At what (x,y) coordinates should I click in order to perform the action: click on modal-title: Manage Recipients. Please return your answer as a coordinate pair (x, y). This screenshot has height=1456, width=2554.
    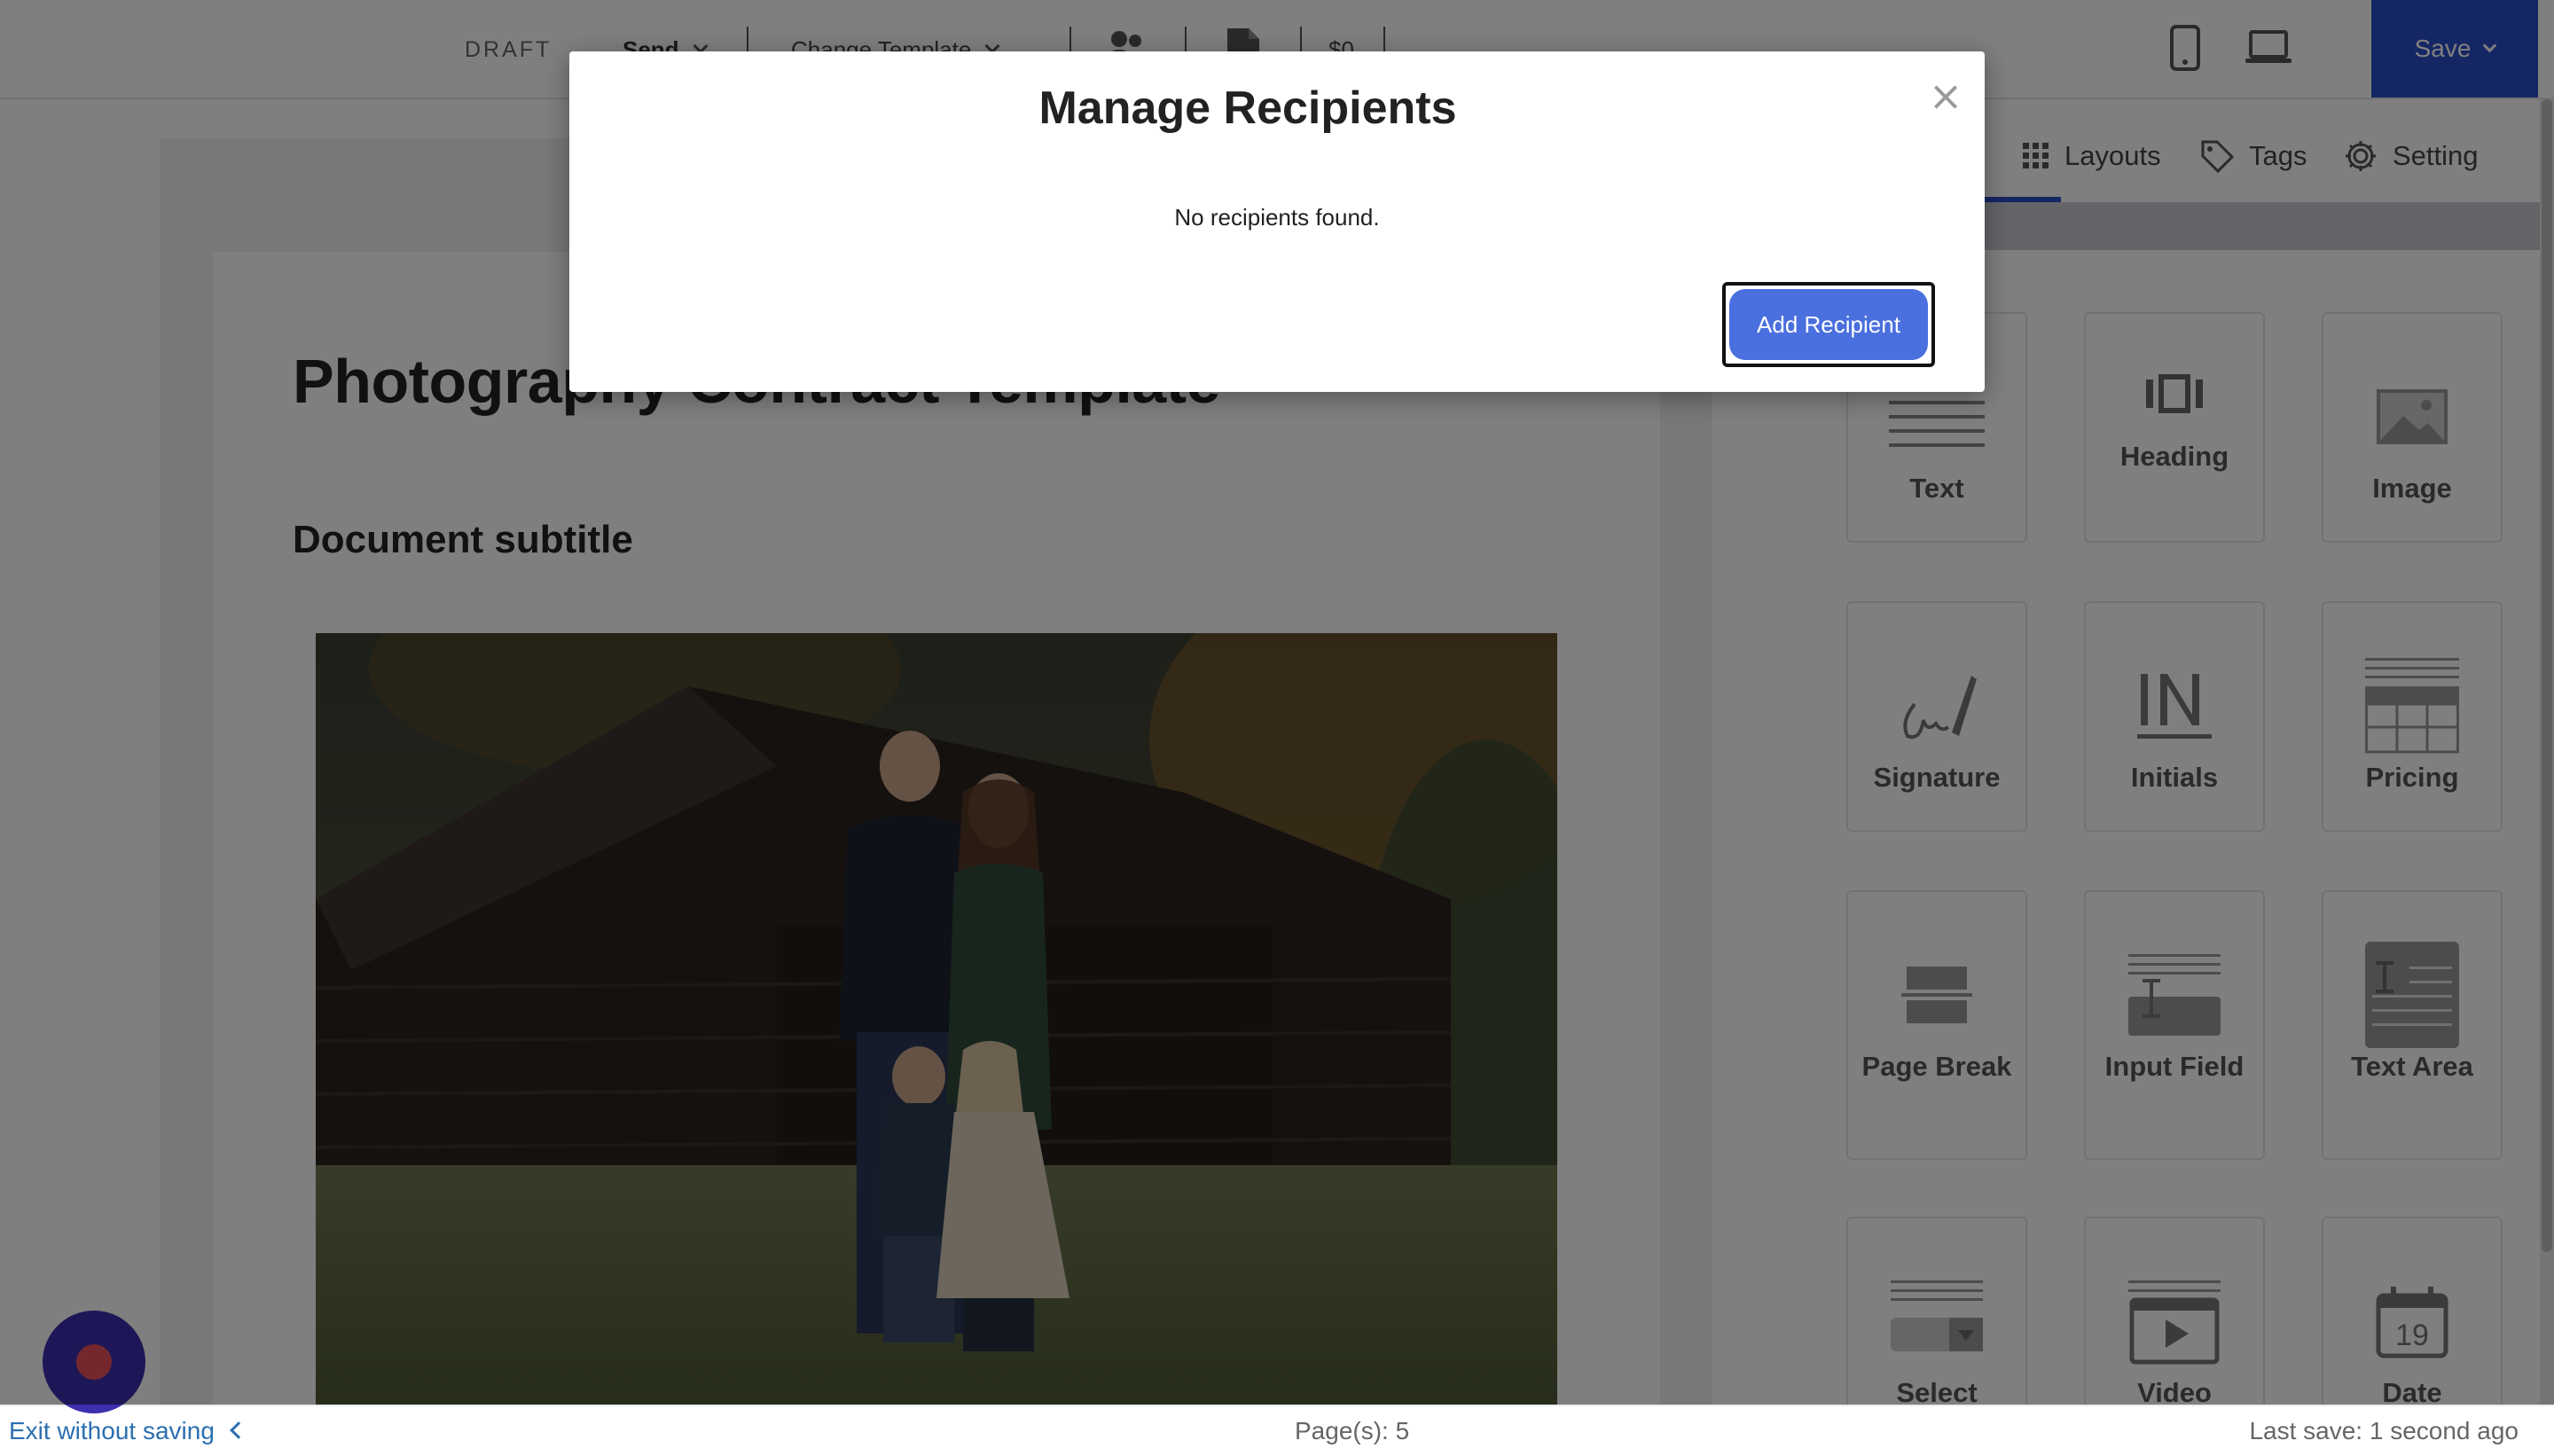
    Looking at the image, I should click on (1247, 108).